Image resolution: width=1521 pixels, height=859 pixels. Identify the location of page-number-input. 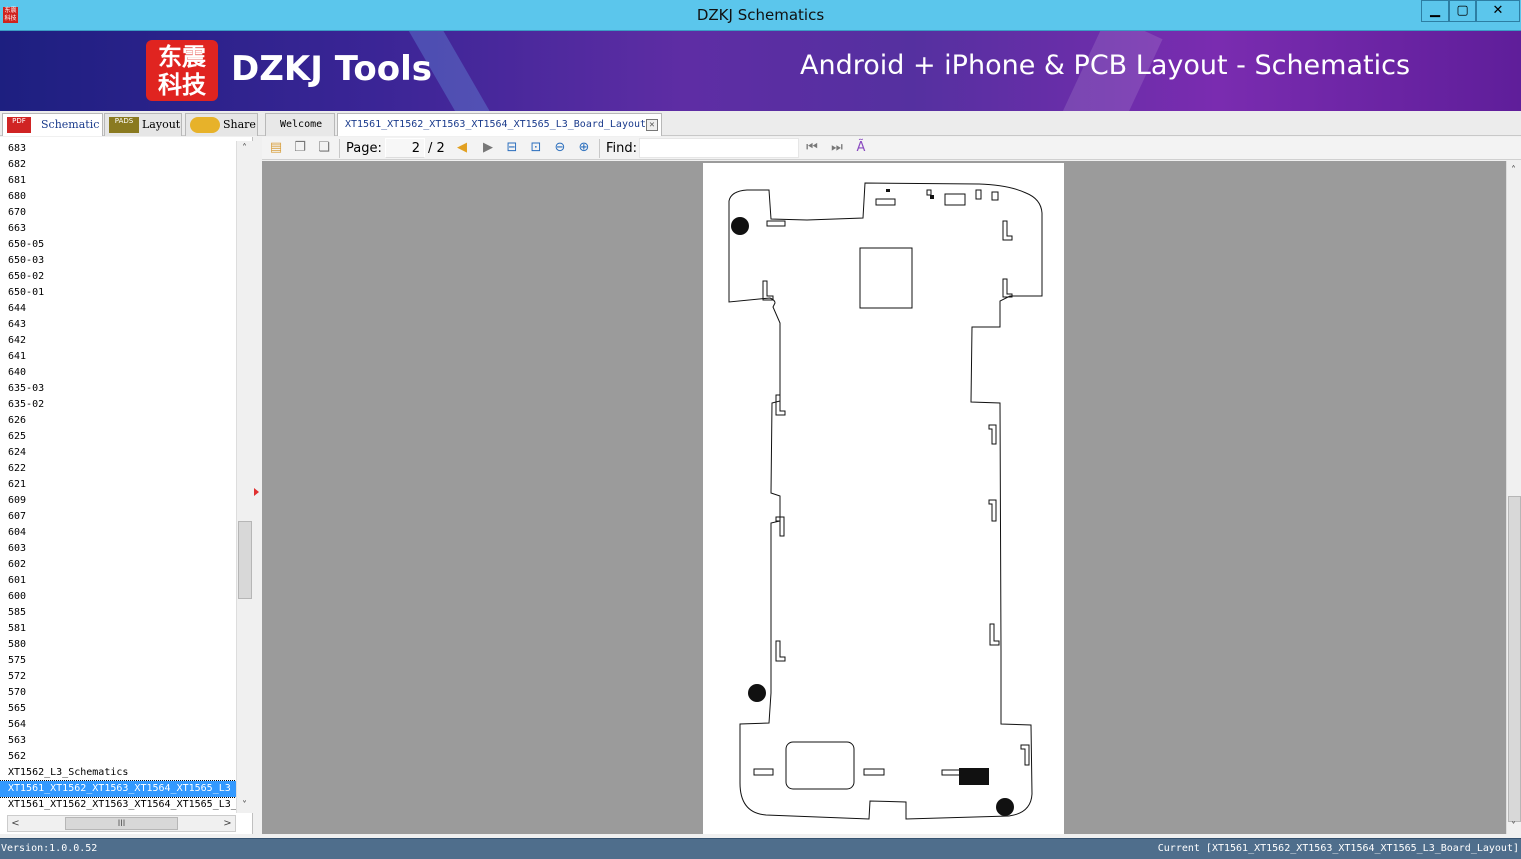
(405, 148).